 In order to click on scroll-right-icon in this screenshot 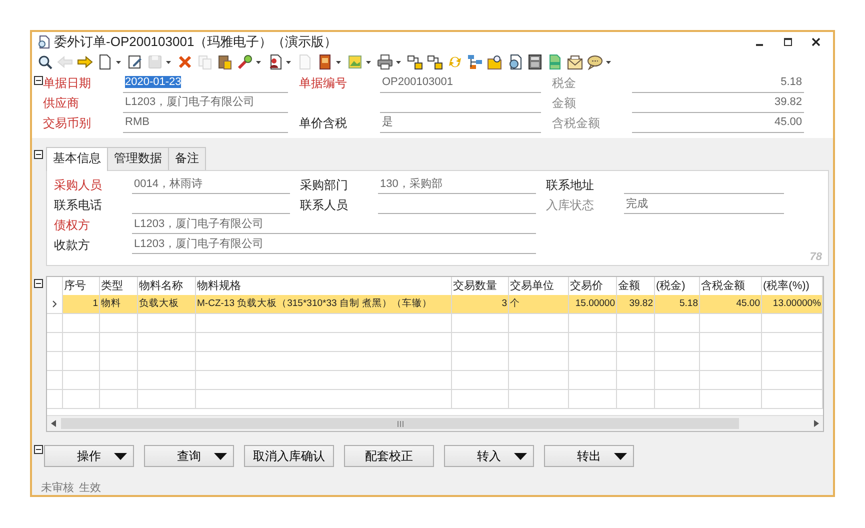, I will do `click(816, 423)`.